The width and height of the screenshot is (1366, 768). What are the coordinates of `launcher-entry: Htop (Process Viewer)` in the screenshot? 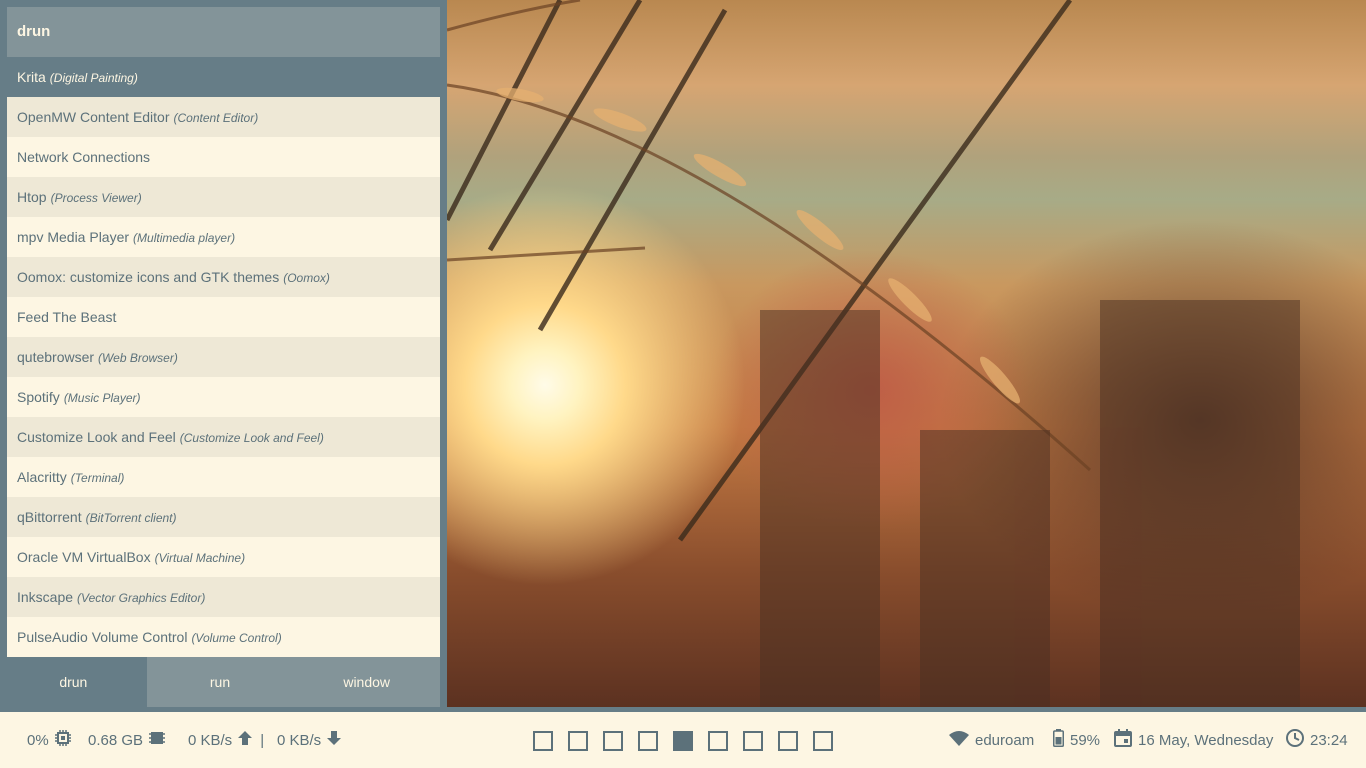 It's located at (223, 197).